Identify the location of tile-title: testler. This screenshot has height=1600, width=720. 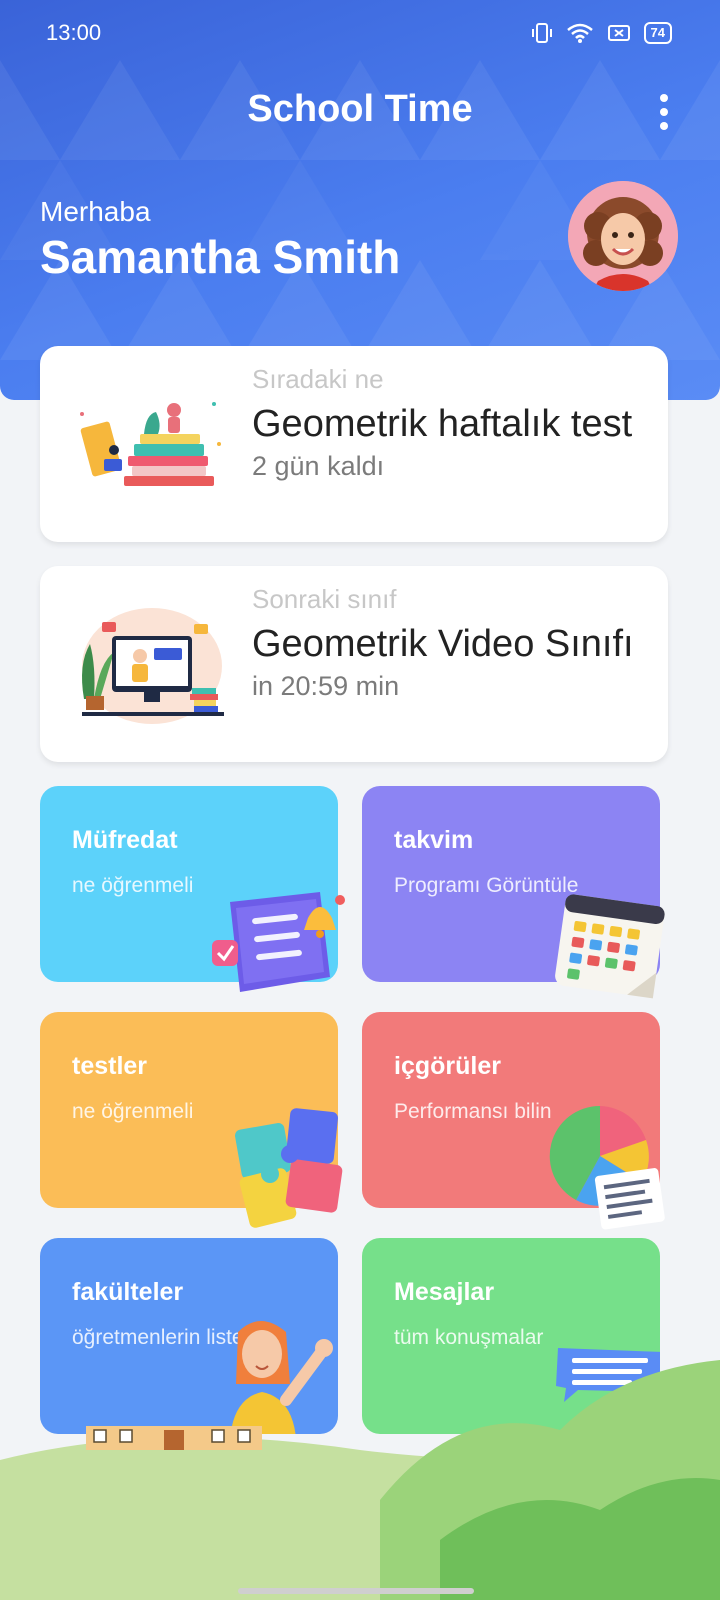
(110, 1066).